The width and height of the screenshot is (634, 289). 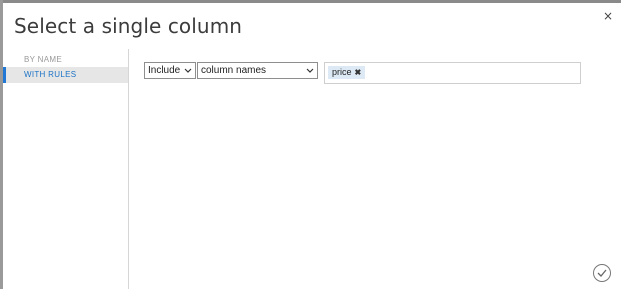 What do you see at coordinates (608, 16) in the screenshot?
I see `close-icon: ×` at bounding box center [608, 16].